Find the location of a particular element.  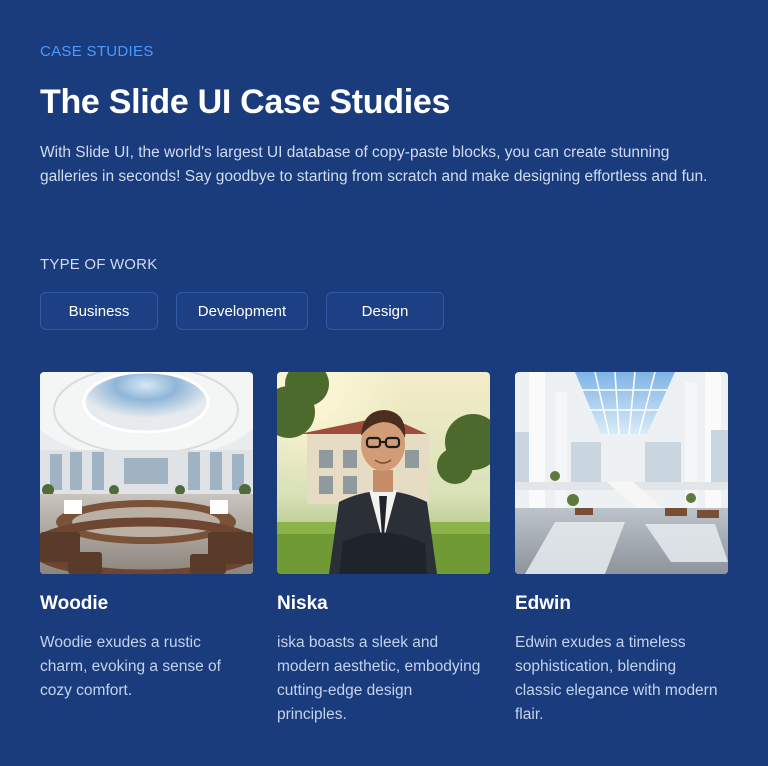

card-title: Woodie is located at coordinates (74, 604).